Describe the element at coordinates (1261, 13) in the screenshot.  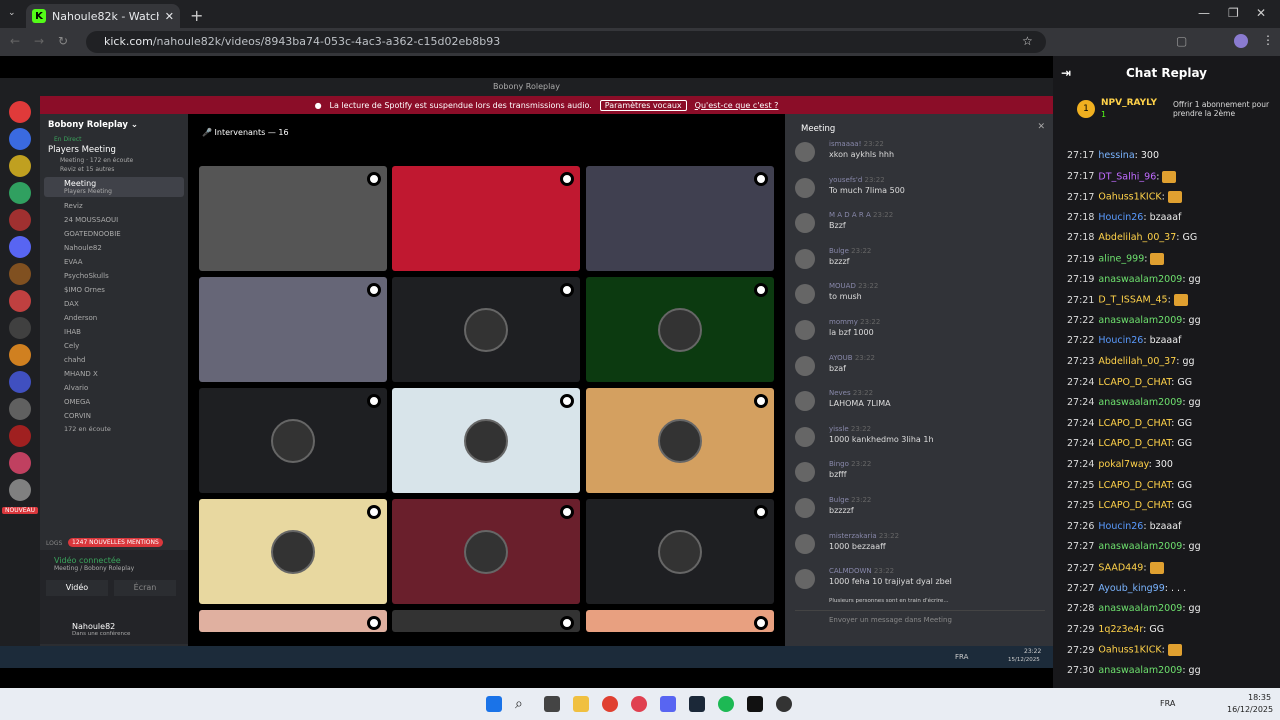
I see `close-window-button: ✕` at that location.